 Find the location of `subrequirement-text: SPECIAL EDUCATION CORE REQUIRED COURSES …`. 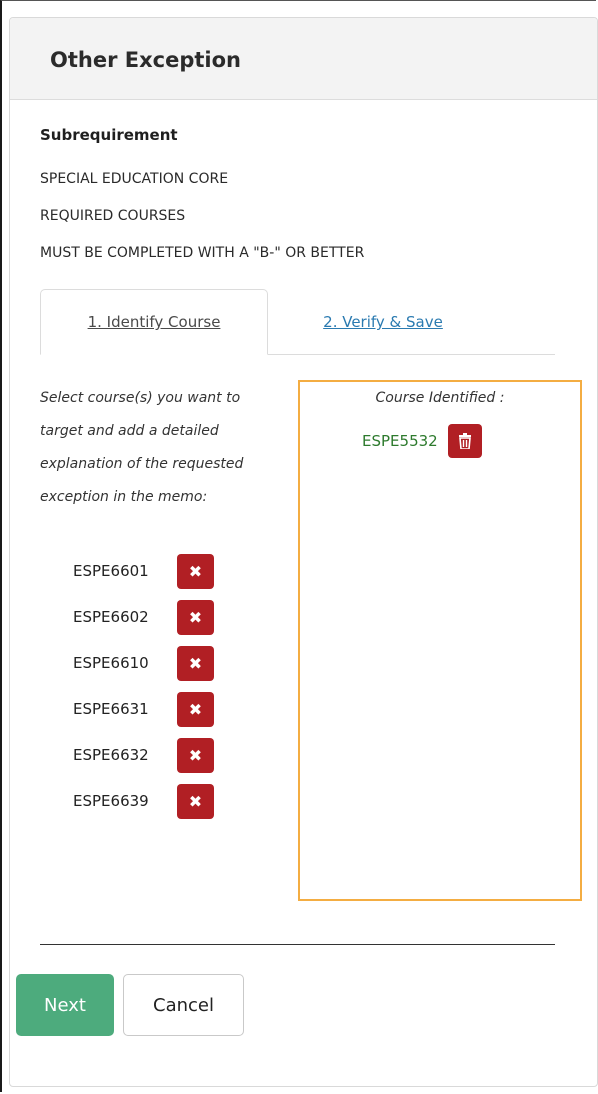

subrequirement-text: SPECIAL EDUCATION CORE REQUIRED COURSES … is located at coordinates (202, 222).